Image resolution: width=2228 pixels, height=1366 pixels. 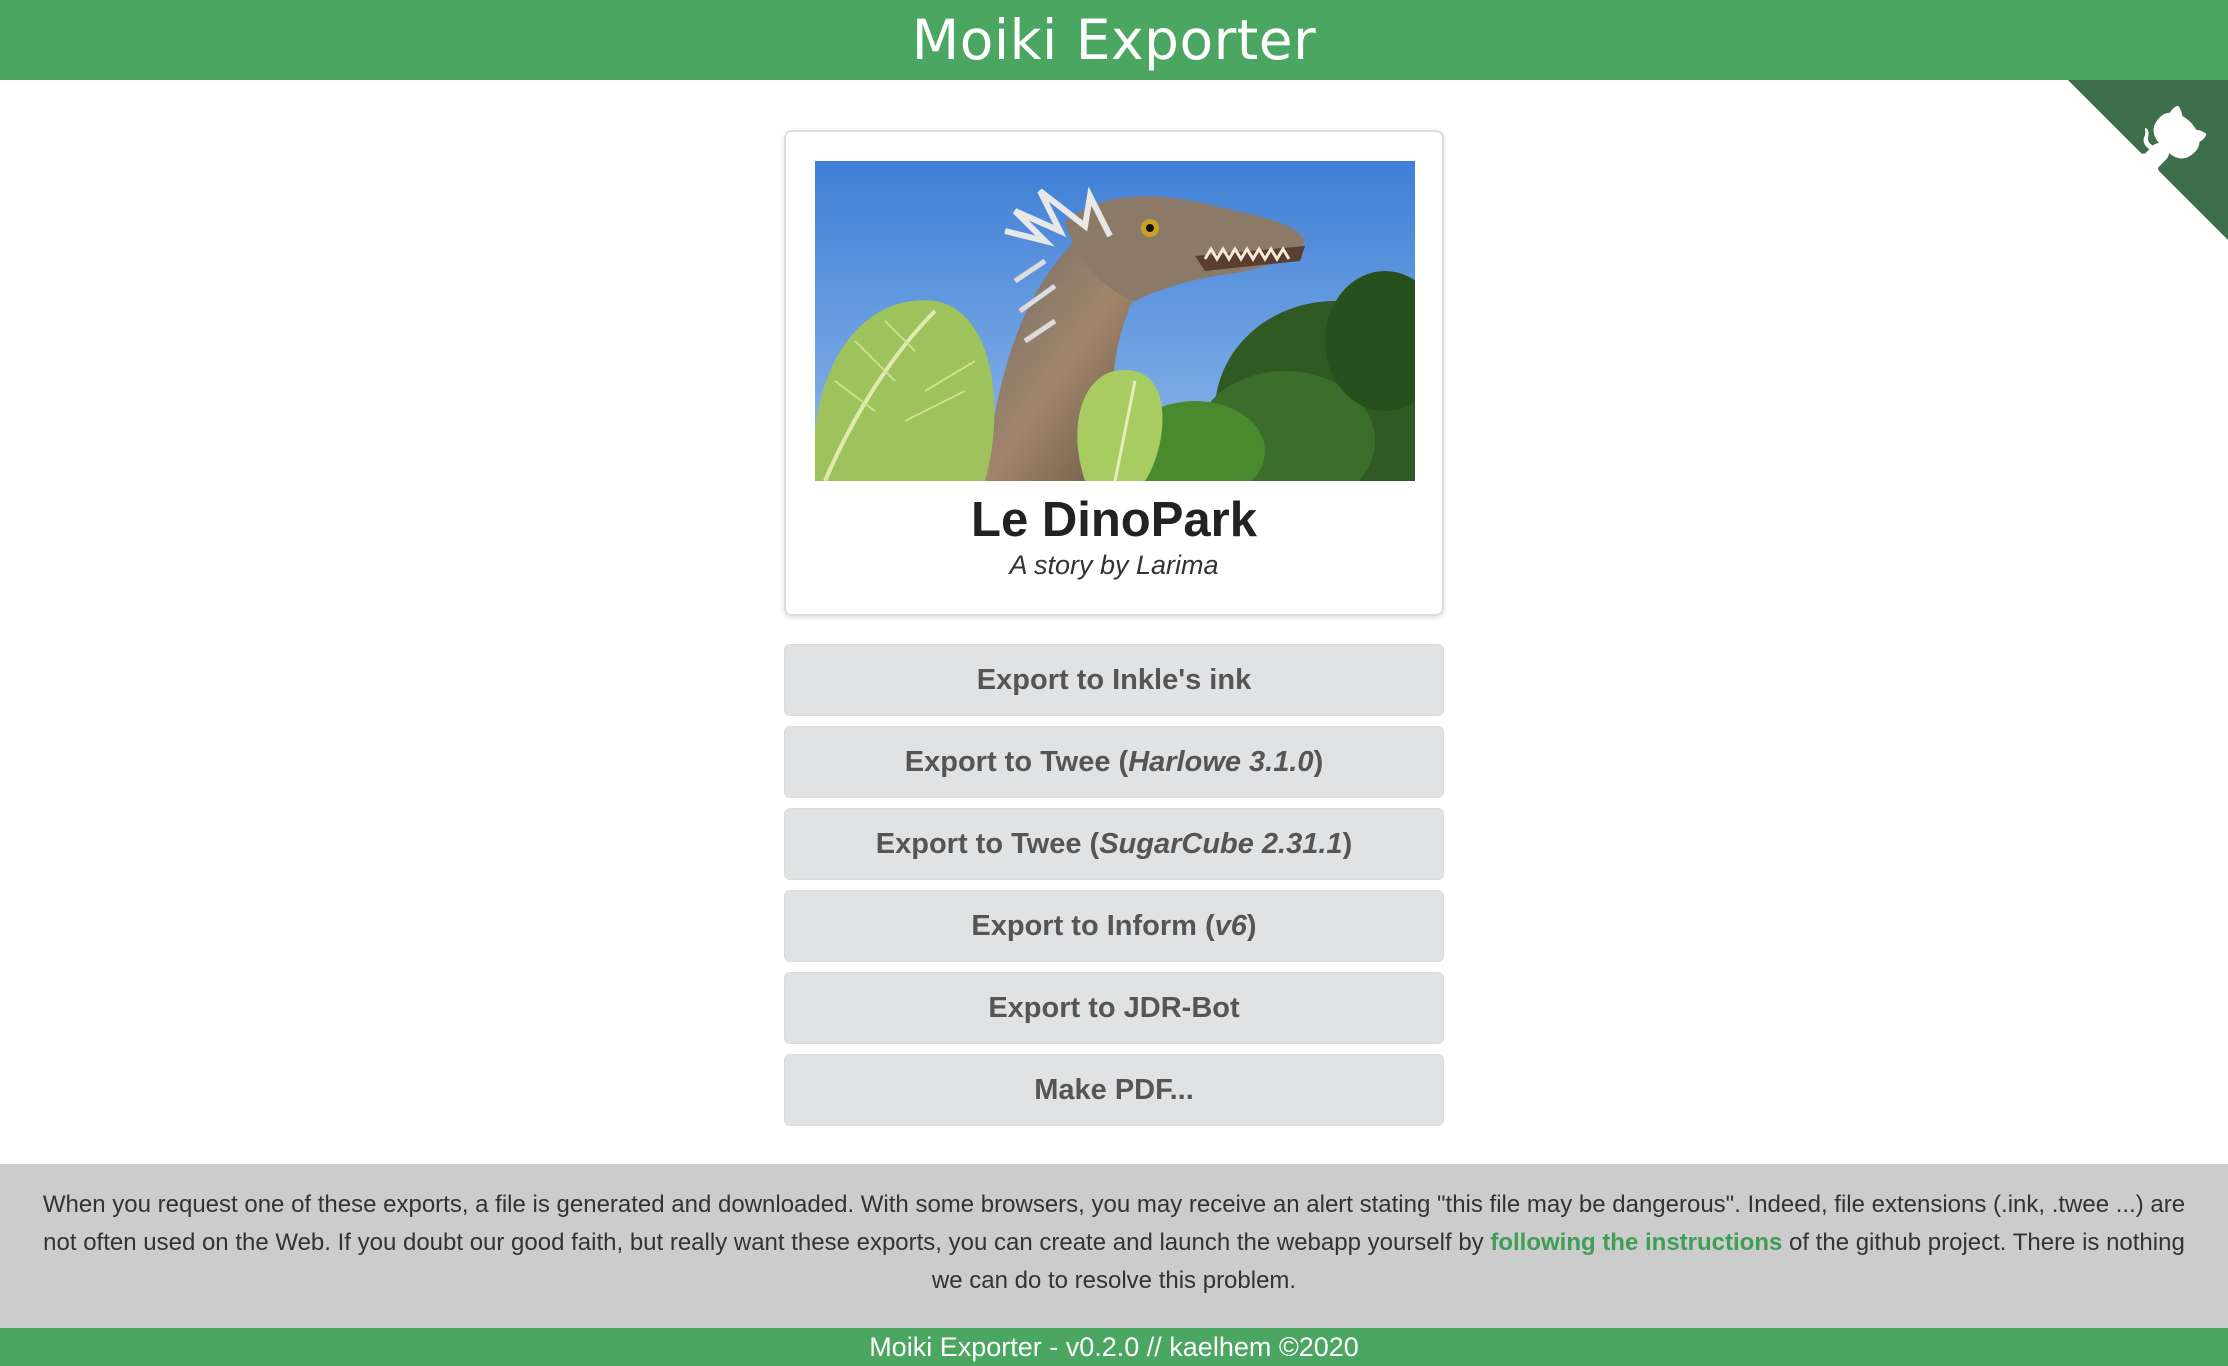 I want to click on dinosaur-illustration, so click(x=1115, y=321).